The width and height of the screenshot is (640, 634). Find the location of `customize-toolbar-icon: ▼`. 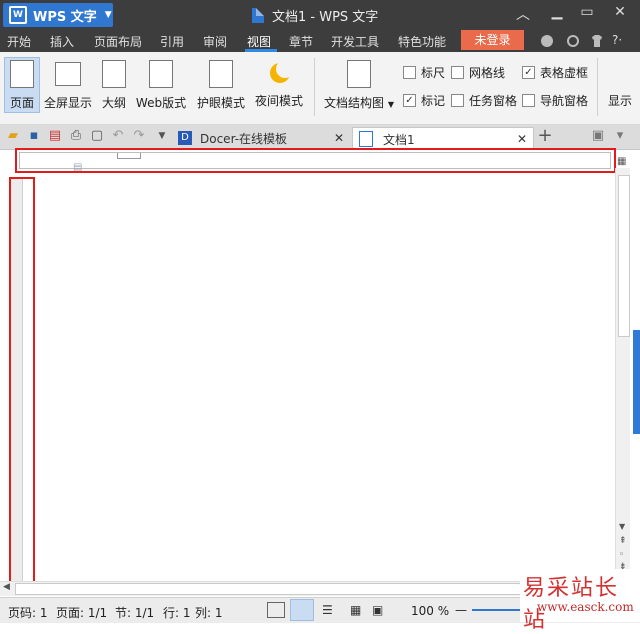

customize-toolbar-icon: ▼ is located at coordinates (162, 136).